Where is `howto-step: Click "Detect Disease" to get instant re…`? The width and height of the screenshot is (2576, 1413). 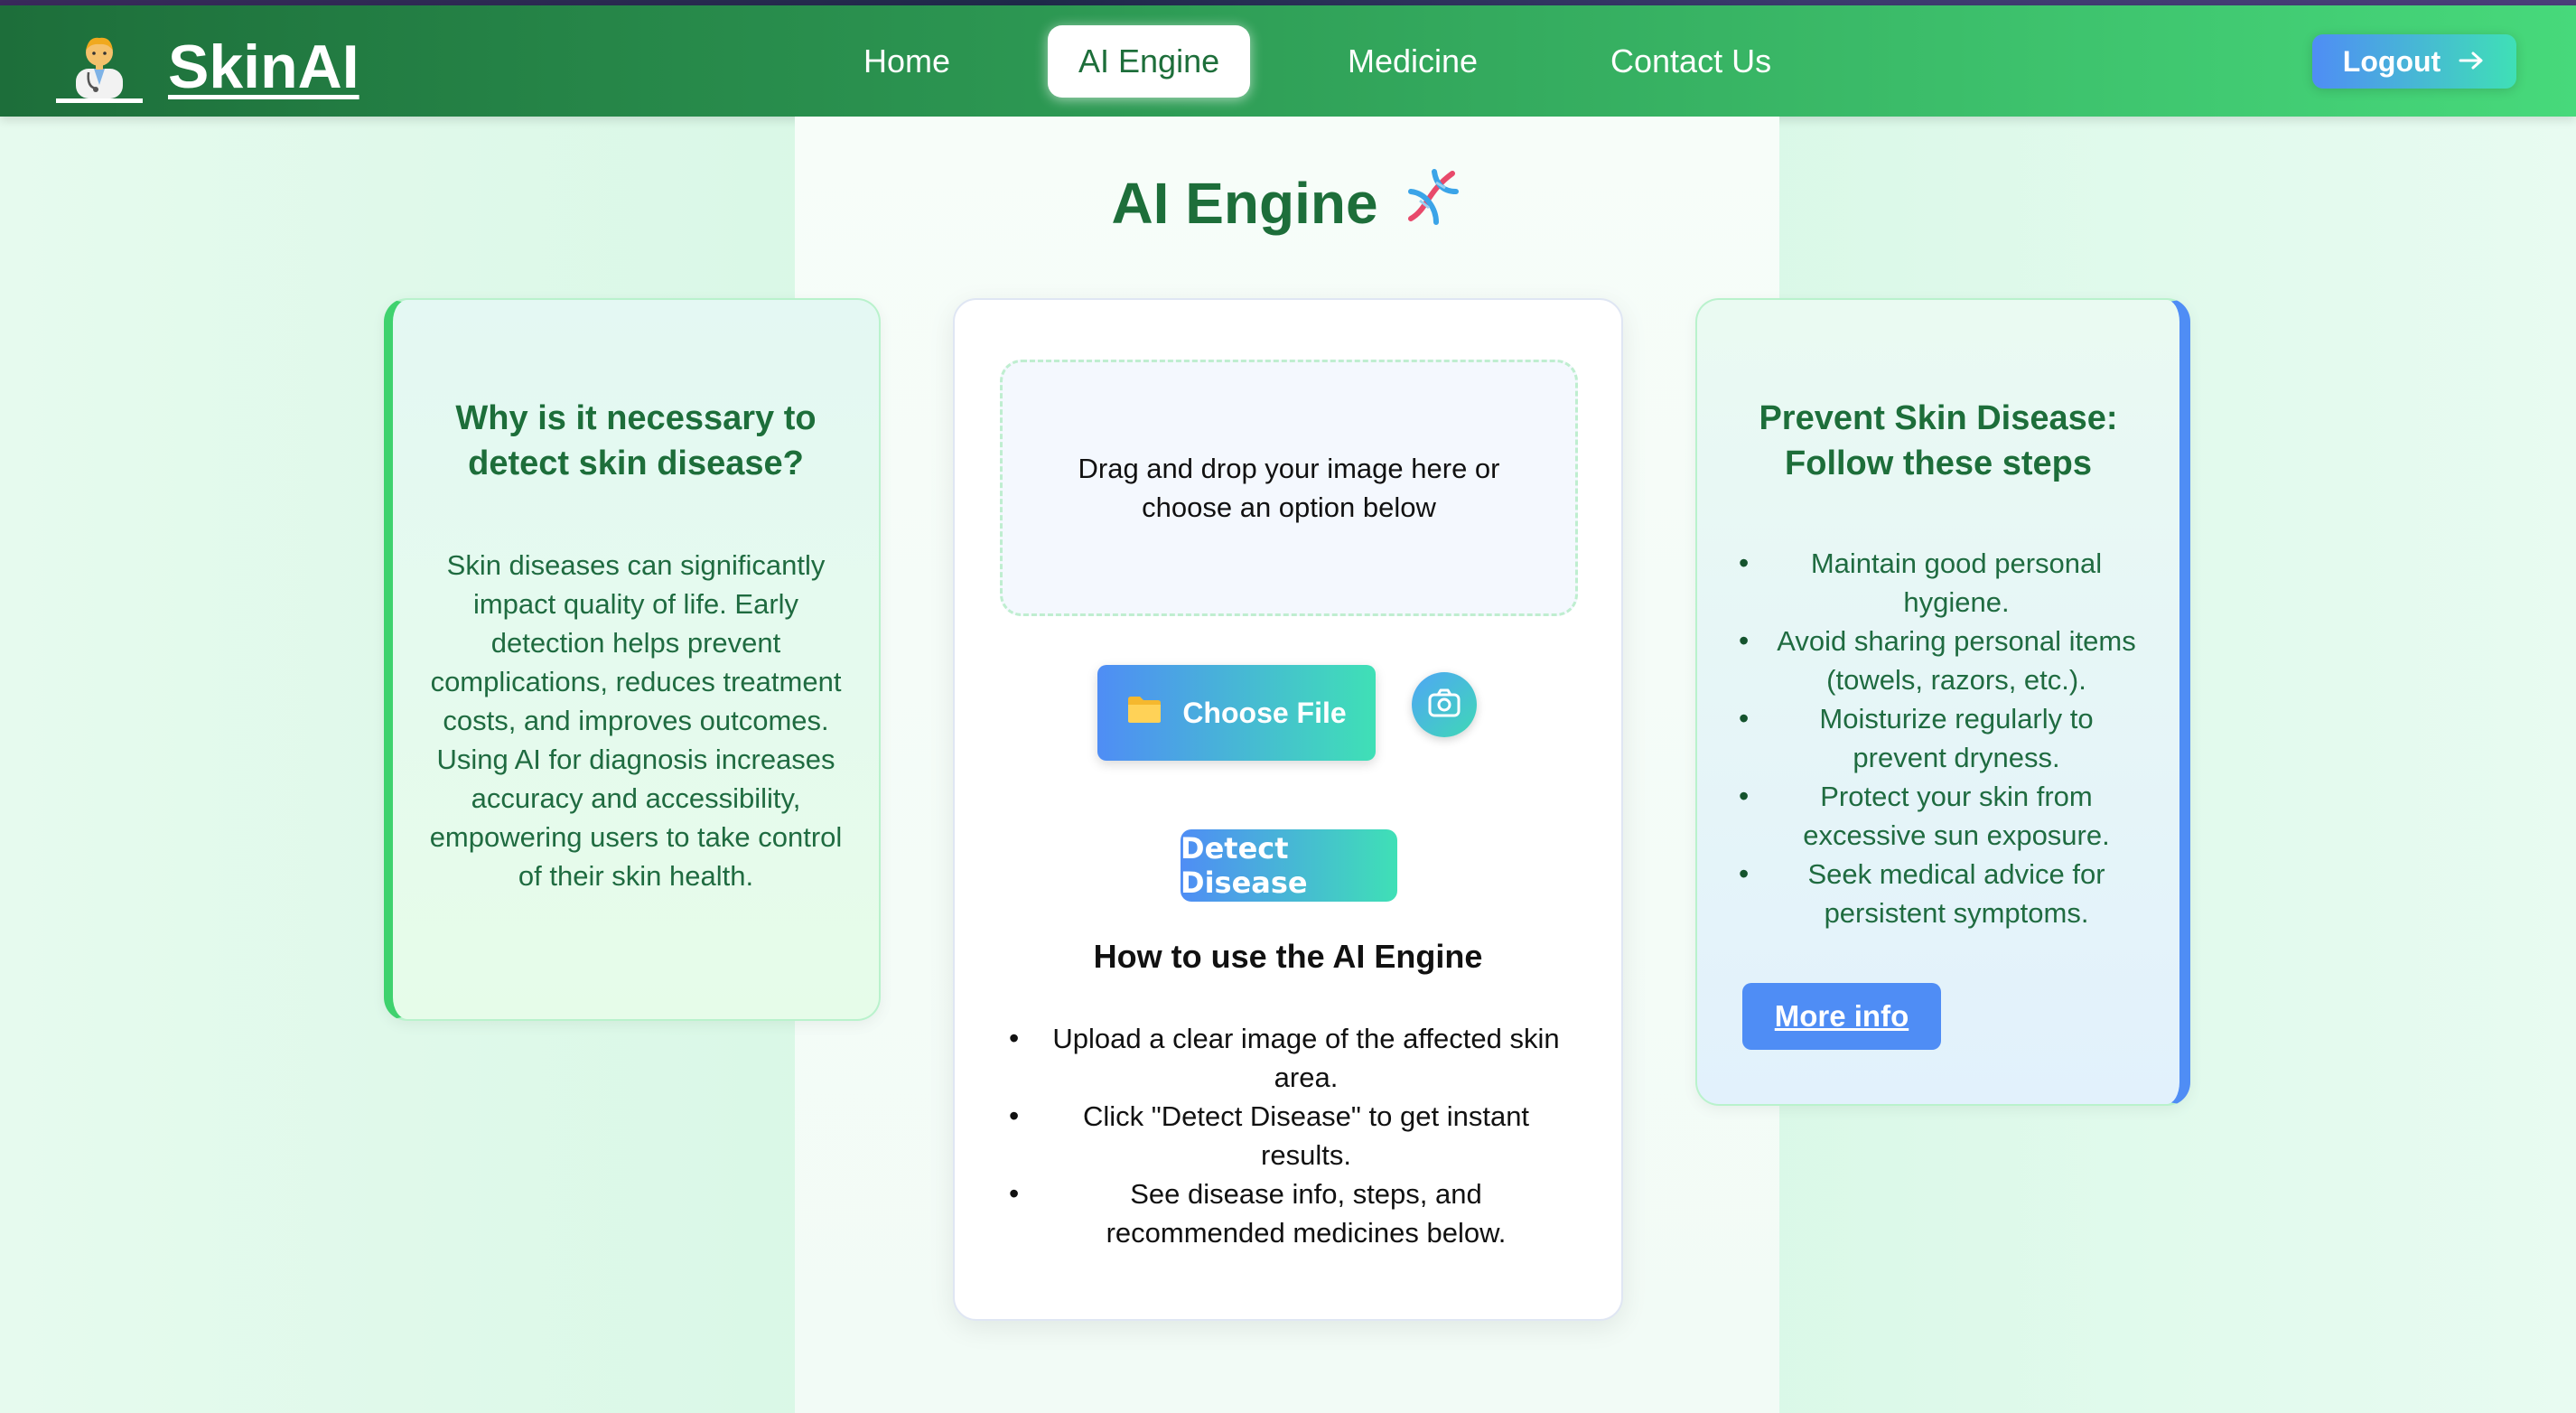
howto-step: Click "Detect Disease" to get instant re… is located at coordinates (1288, 1135).